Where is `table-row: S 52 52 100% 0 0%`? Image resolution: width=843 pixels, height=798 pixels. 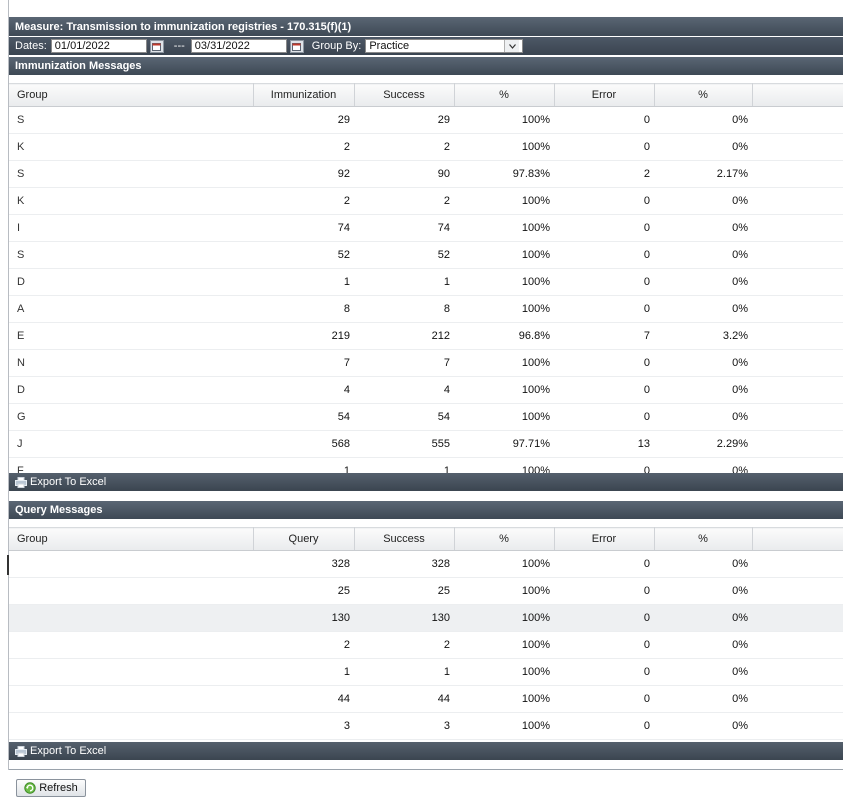
table-row: S 52 52 100% 0 0% is located at coordinates (426, 255).